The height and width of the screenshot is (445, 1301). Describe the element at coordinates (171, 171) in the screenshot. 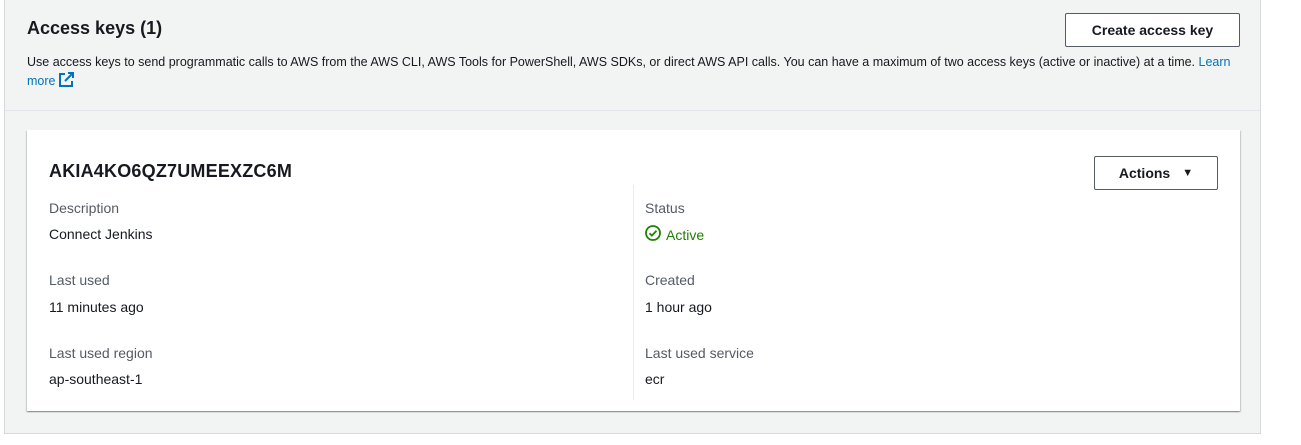

I see `access-key-id: AKIA4KO6QZ7UMEEXZC6M` at that location.